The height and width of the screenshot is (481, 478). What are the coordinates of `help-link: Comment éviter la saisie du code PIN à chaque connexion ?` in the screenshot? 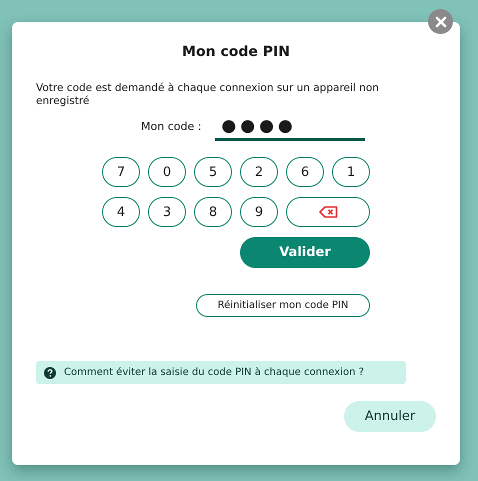 It's located at (214, 372).